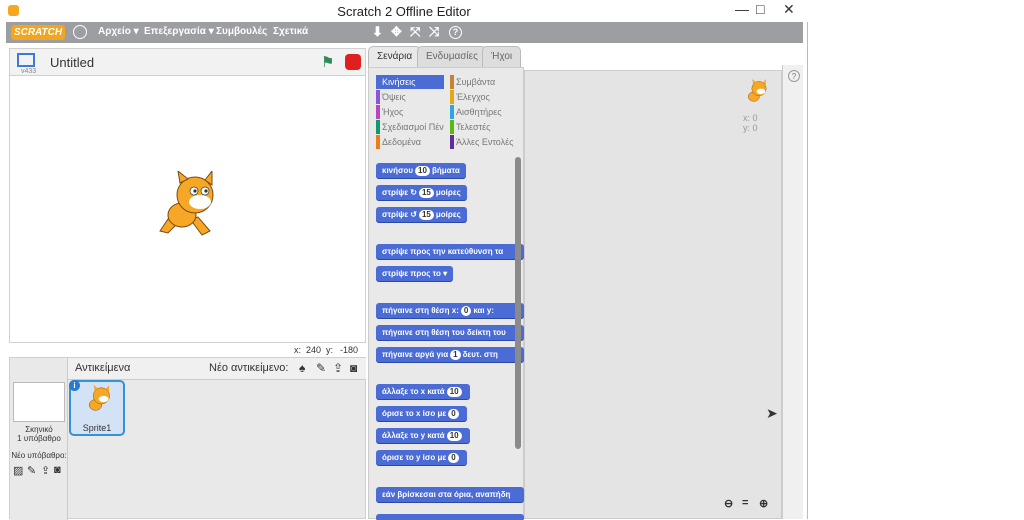  I want to click on block-goto-xy: πήγαινε στη θέση x: 0 και y:, so click(450, 310).